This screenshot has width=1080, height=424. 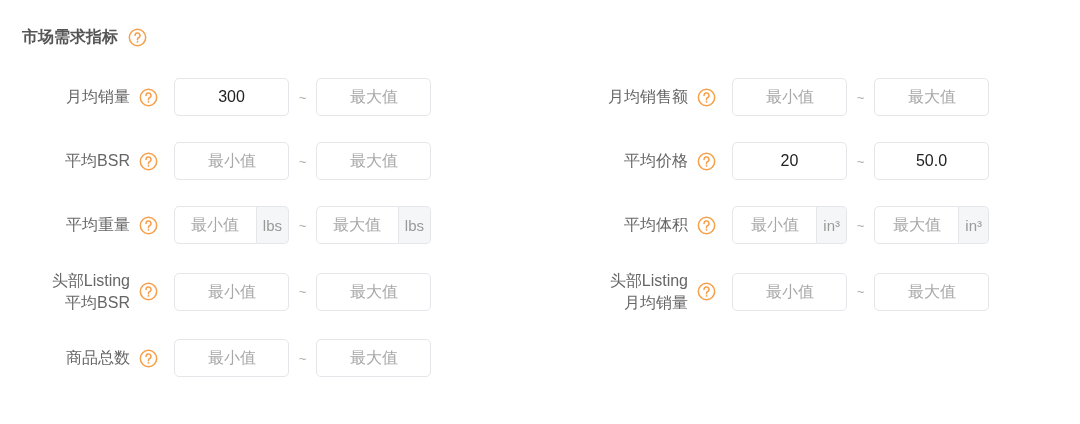 I want to click on field-label: 平均重量, so click(x=98, y=225).